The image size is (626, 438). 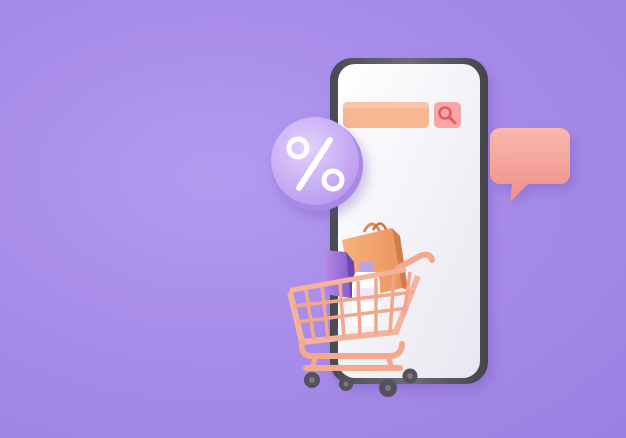 I want to click on chat-bubble, so click(x=530, y=165).